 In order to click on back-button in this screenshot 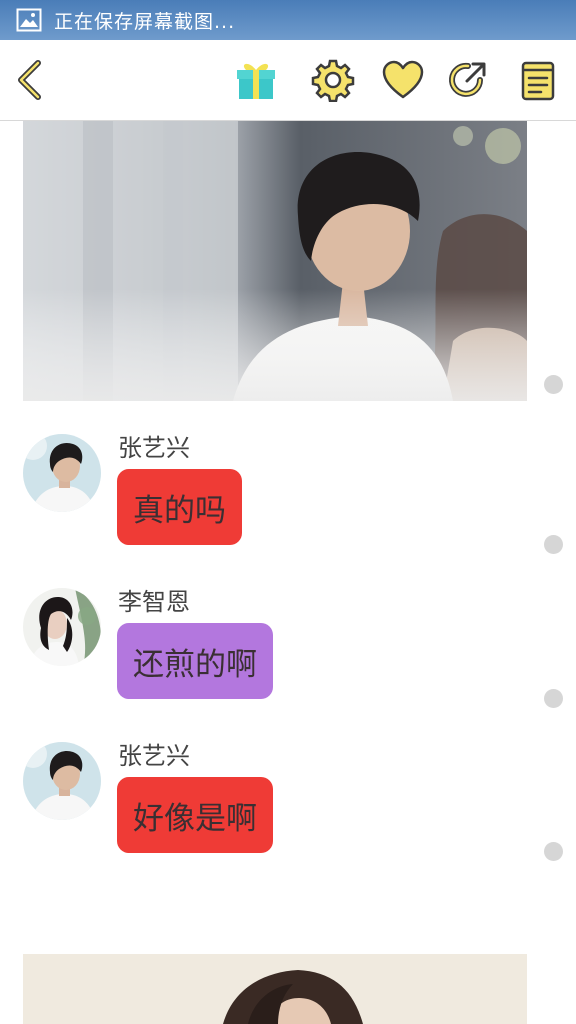, I will do `click(30, 80)`.